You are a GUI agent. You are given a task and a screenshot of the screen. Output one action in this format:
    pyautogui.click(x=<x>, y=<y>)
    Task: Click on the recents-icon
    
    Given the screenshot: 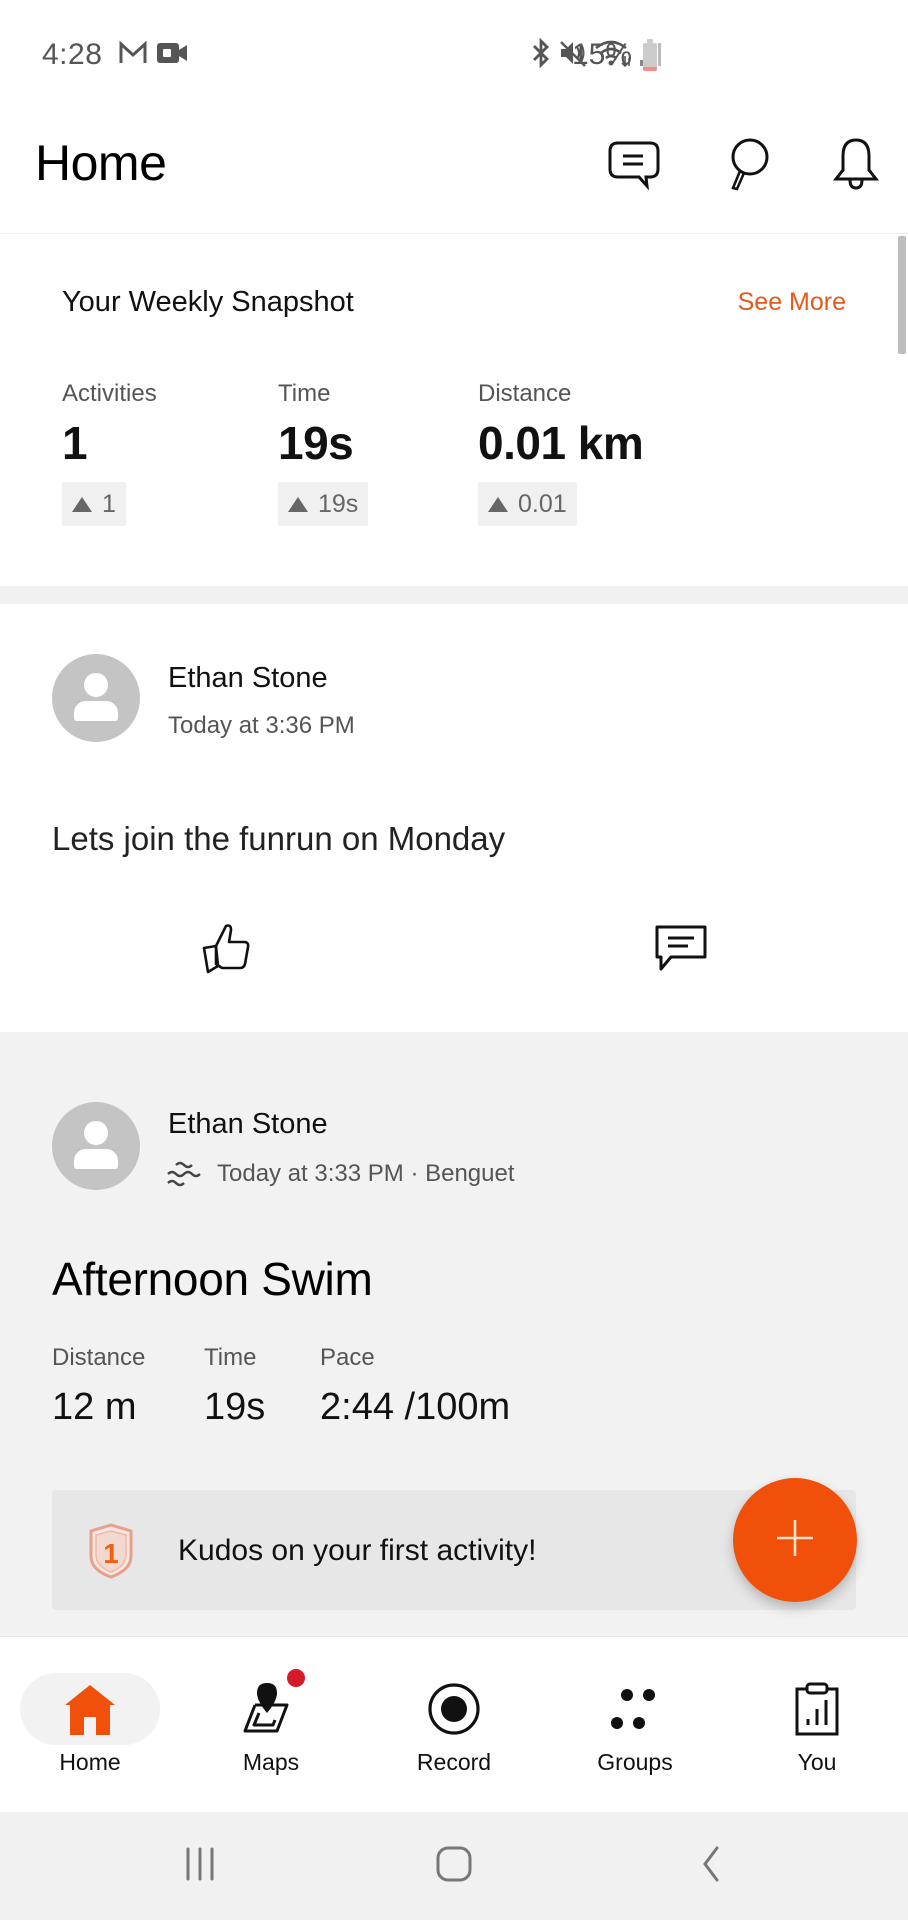 What is the action you would take?
    pyautogui.click(x=200, y=1866)
    